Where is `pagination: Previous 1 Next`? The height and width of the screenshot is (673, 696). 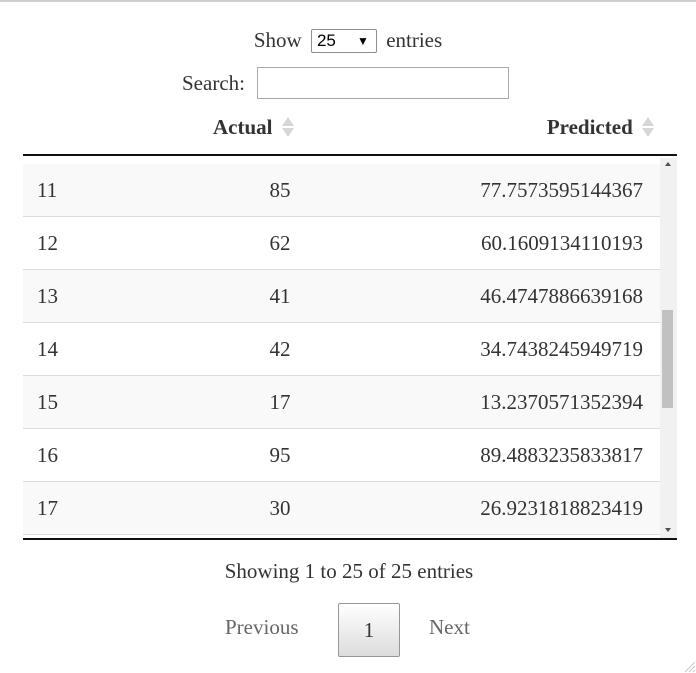
pagination: Previous 1 Next is located at coordinates (348, 630).